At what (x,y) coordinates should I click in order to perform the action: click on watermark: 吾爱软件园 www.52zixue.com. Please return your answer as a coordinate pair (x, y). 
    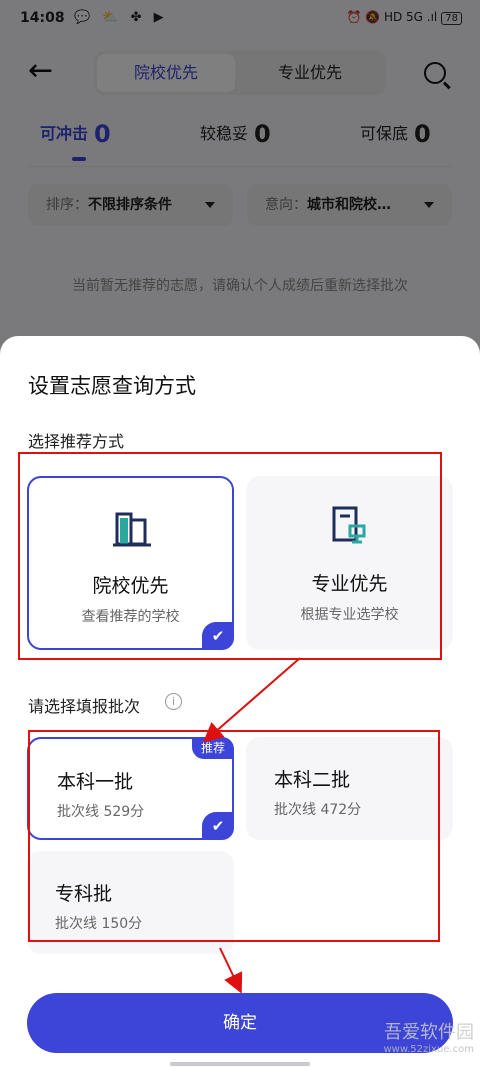
    Looking at the image, I should click on (429, 1036).